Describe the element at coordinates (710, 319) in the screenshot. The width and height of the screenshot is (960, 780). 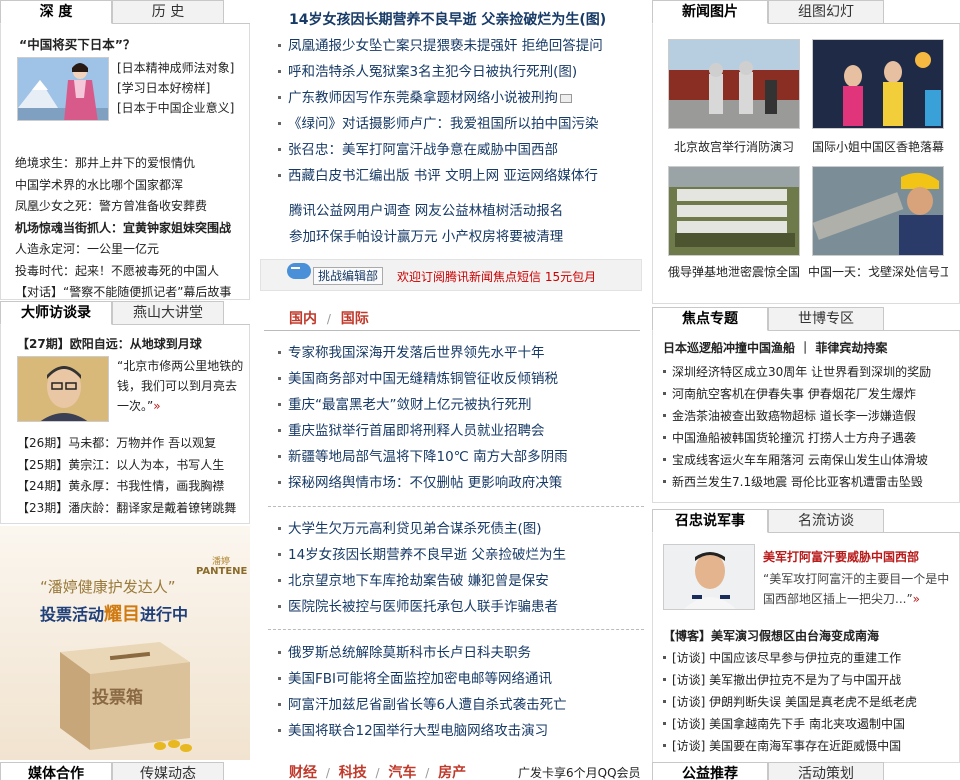
I see `tab-focus-topics: 焦点专题` at that location.